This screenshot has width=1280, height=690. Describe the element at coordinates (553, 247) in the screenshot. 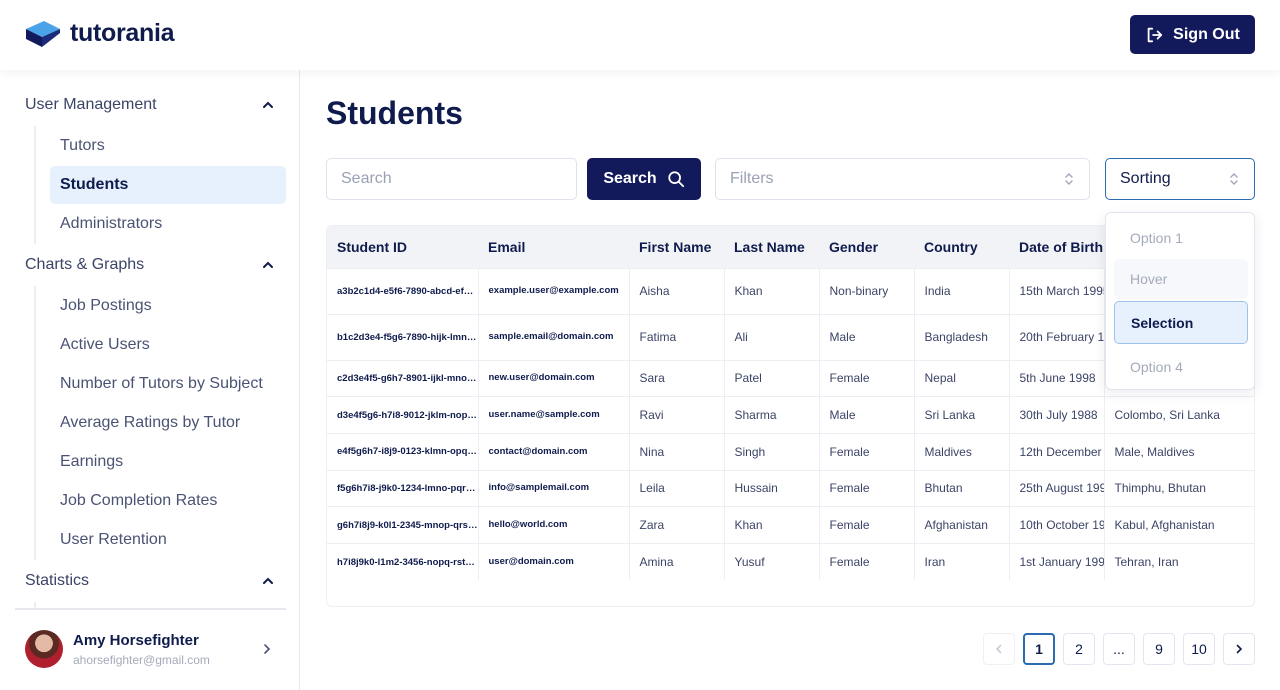

I see `column-header: Email` at that location.